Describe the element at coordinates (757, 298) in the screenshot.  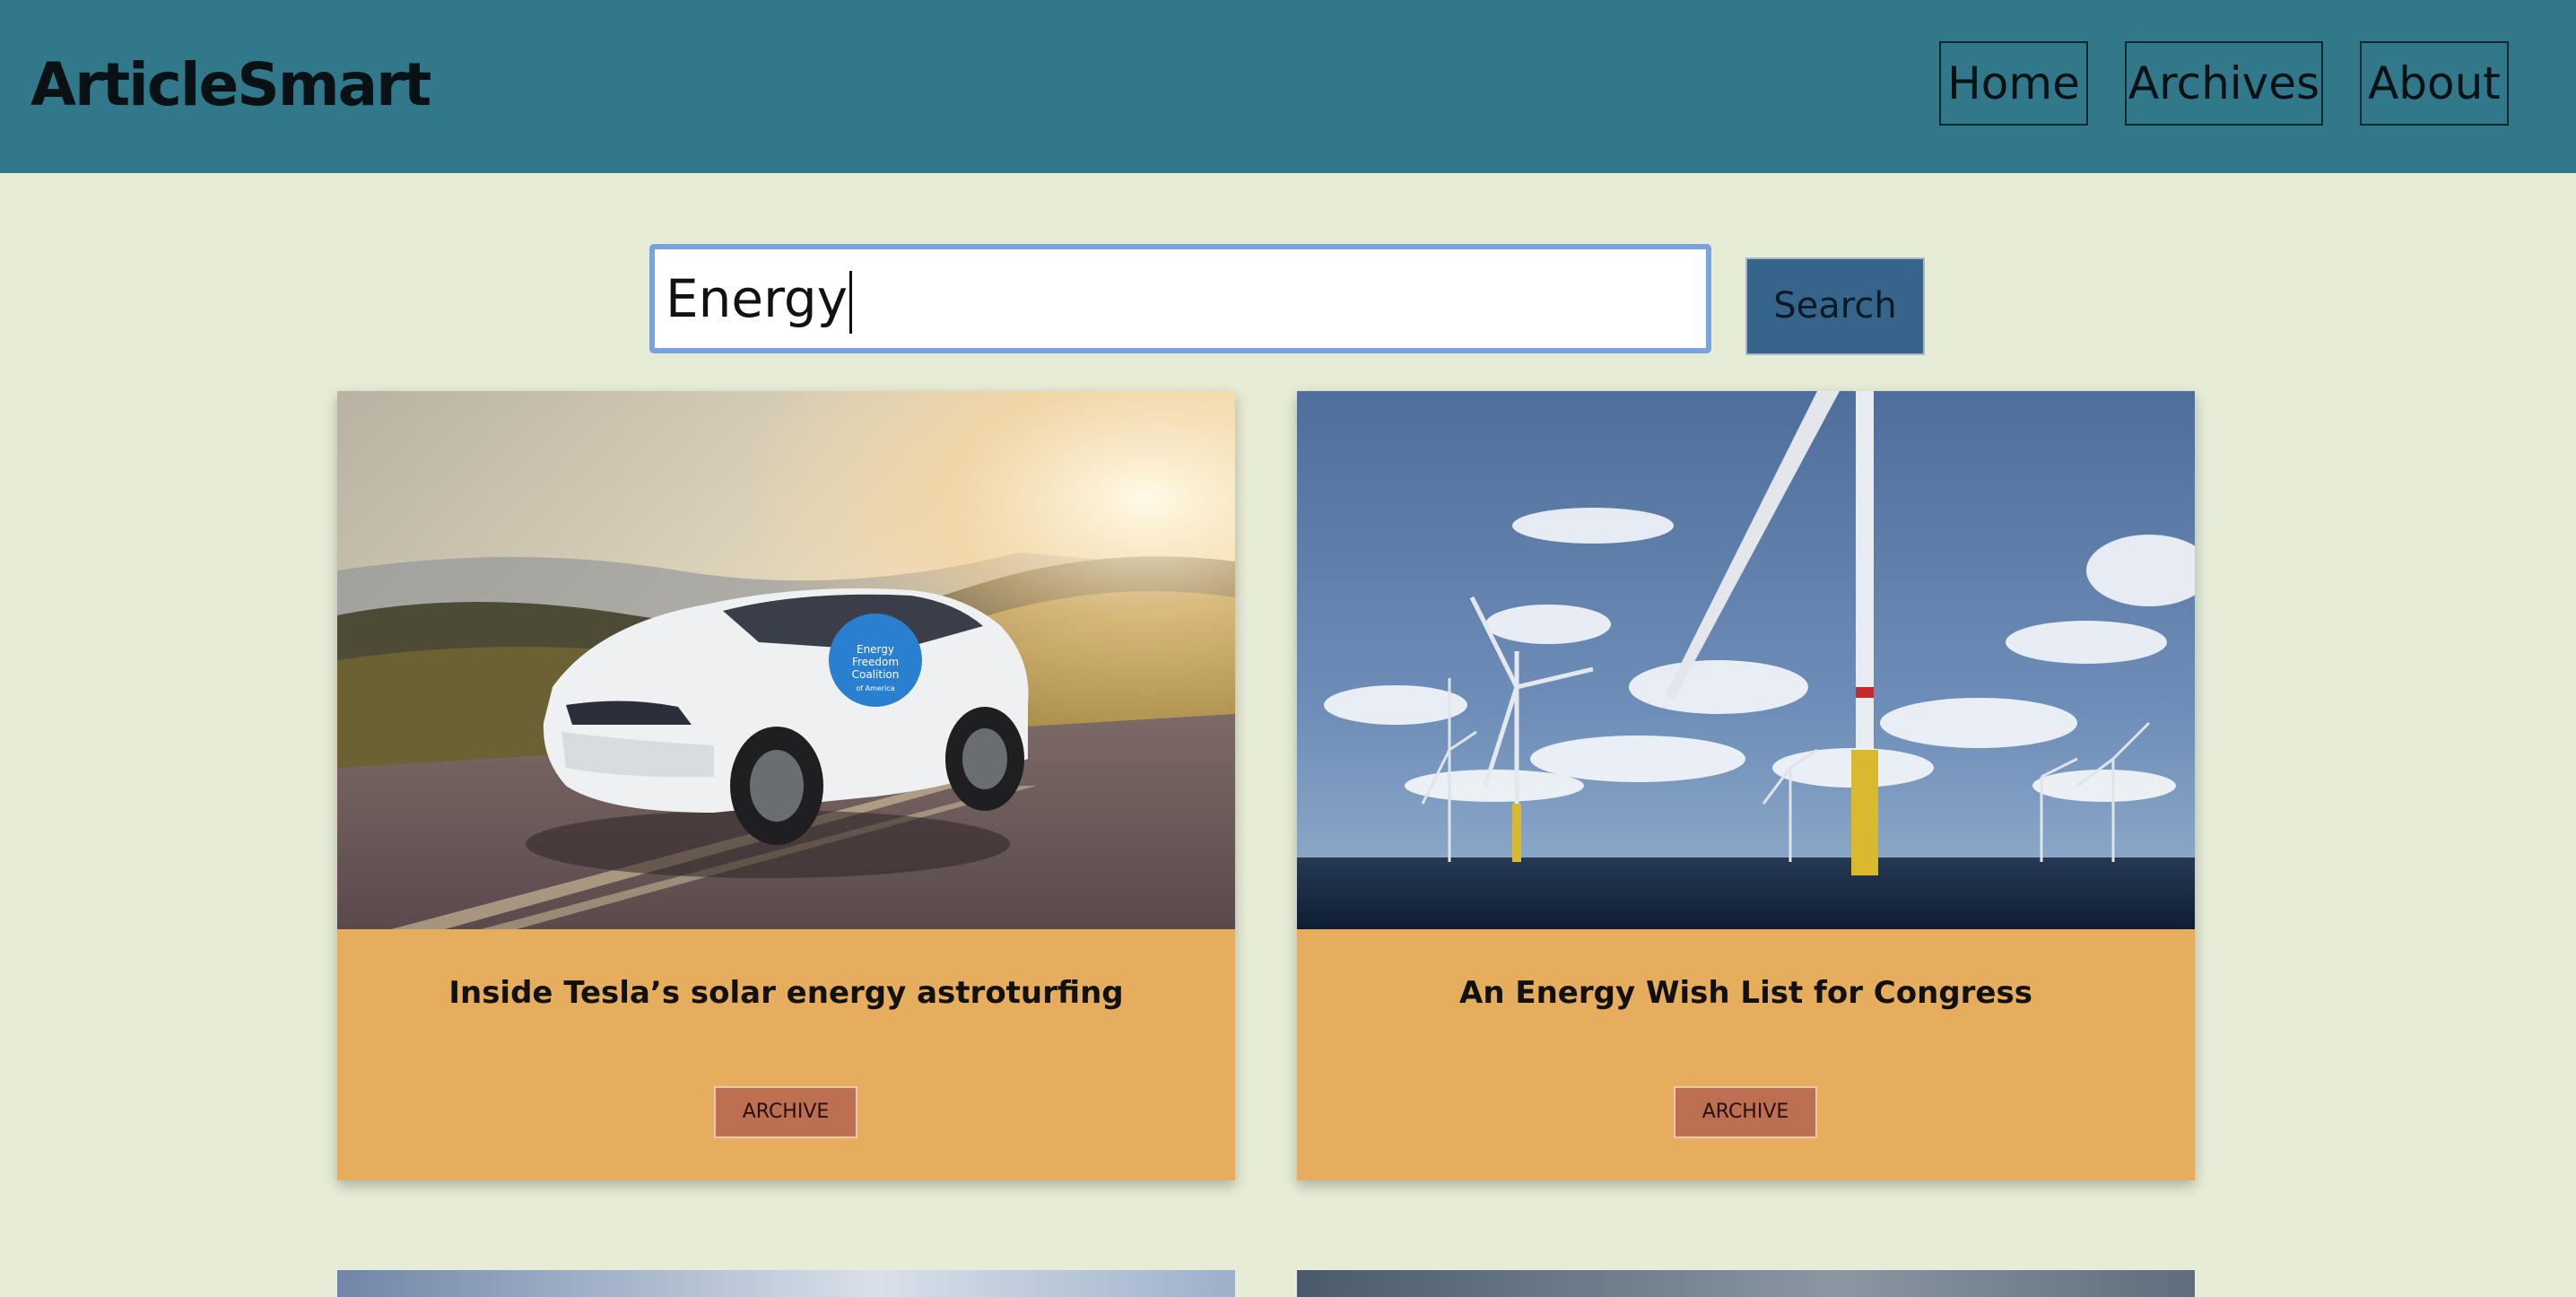
I see `search-input-value: Energy` at that location.